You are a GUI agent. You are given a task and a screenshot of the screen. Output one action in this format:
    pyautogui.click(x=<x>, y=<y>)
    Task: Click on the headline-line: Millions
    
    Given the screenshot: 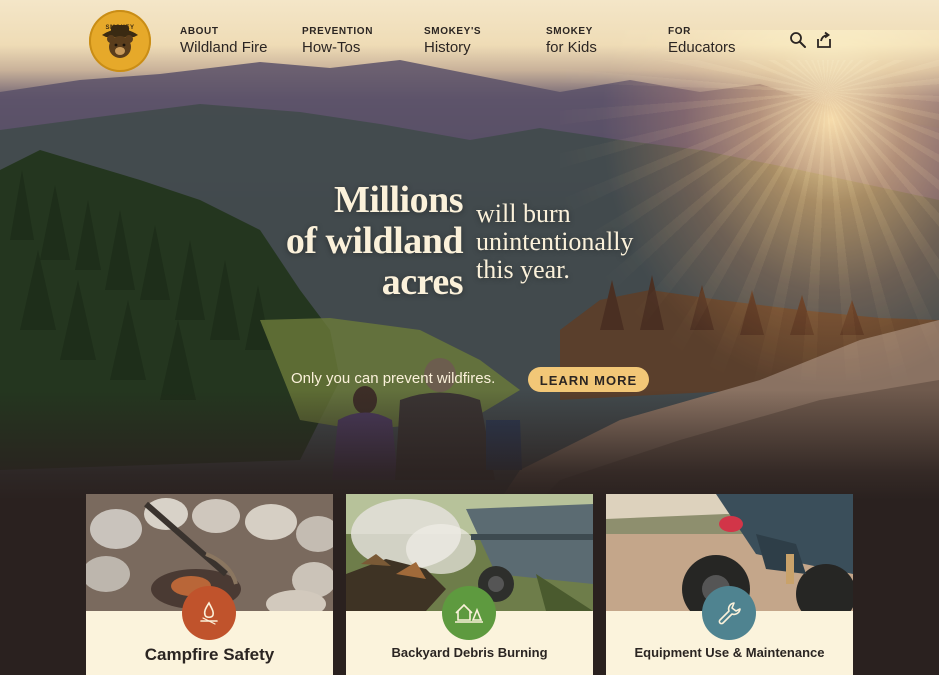 What is the action you would take?
    pyautogui.click(x=398, y=200)
    